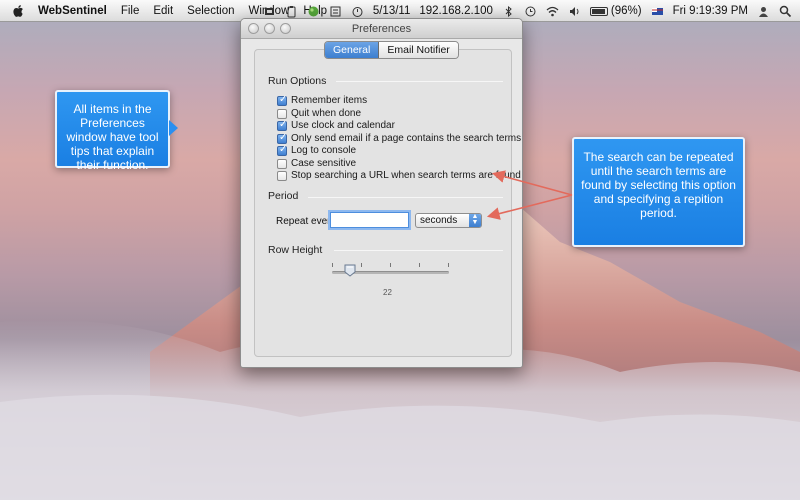 The image size is (800, 500). I want to click on window-controls, so click(272, 28).